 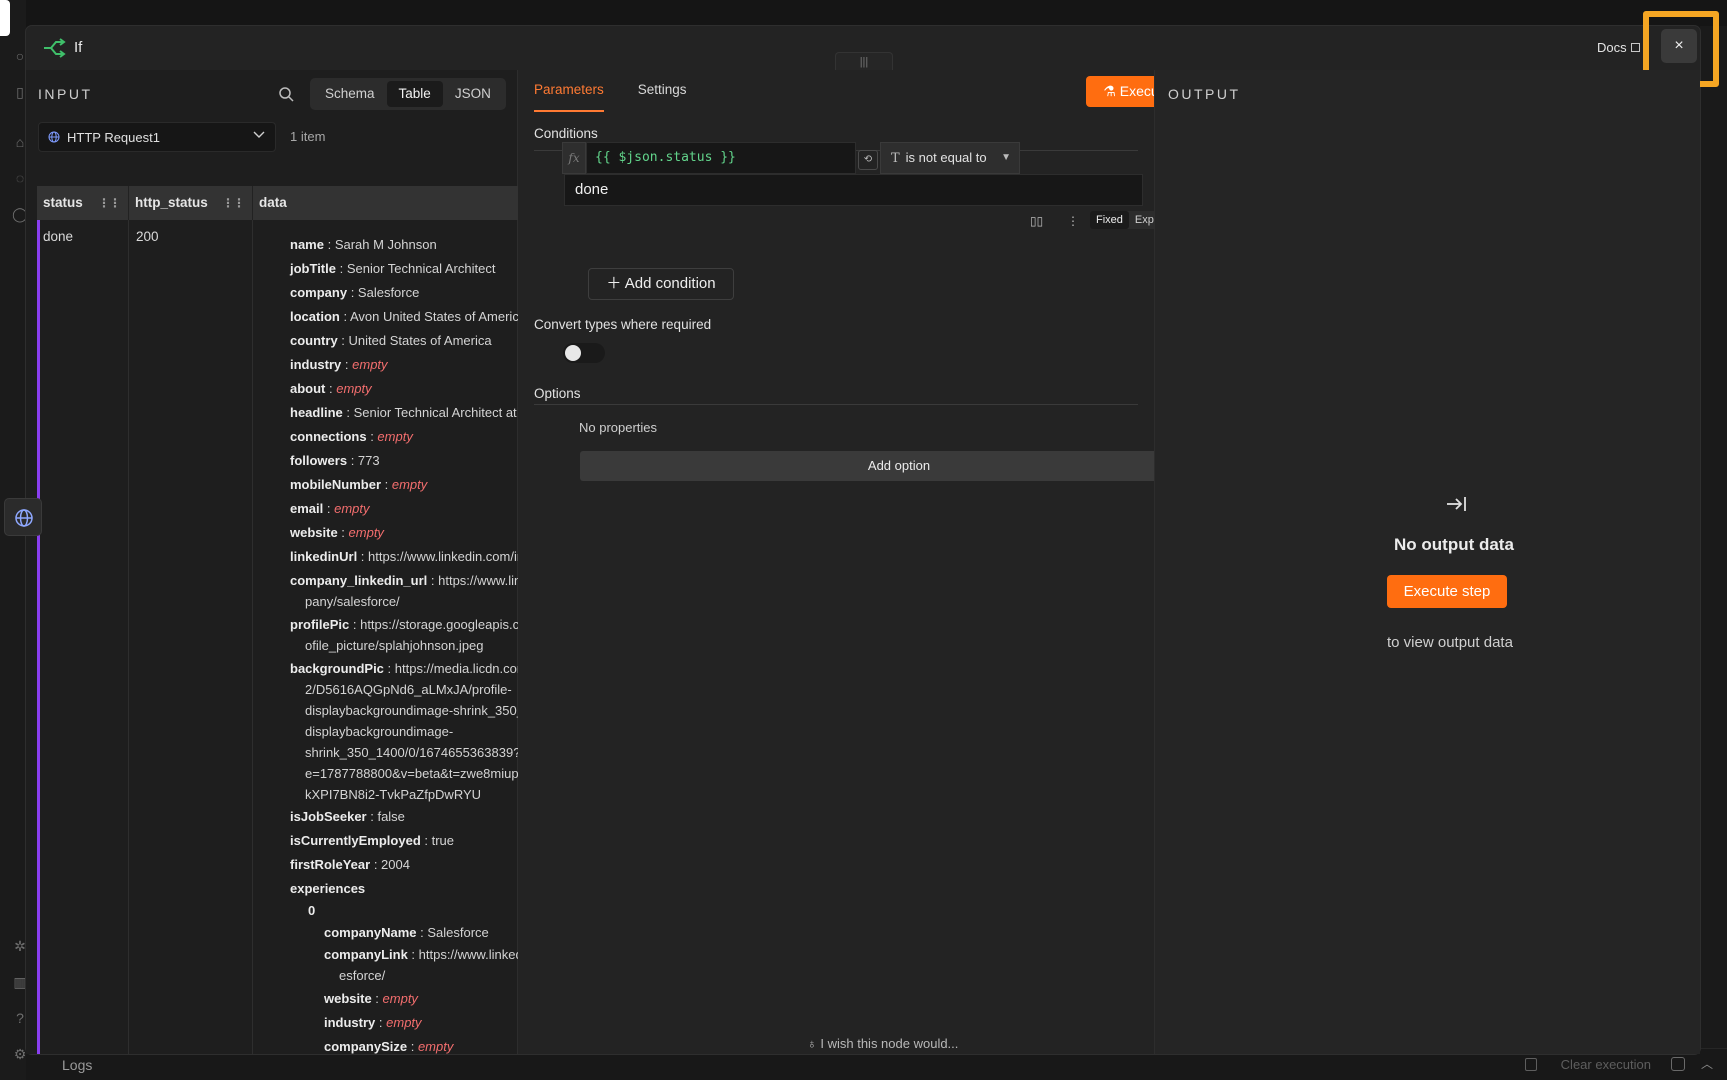 What do you see at coordinates (411, 752) in the screenshot?
I see `data-line-continuation: shrink_350_1400/0/1674655363839?` at bounding box center [411, 752].